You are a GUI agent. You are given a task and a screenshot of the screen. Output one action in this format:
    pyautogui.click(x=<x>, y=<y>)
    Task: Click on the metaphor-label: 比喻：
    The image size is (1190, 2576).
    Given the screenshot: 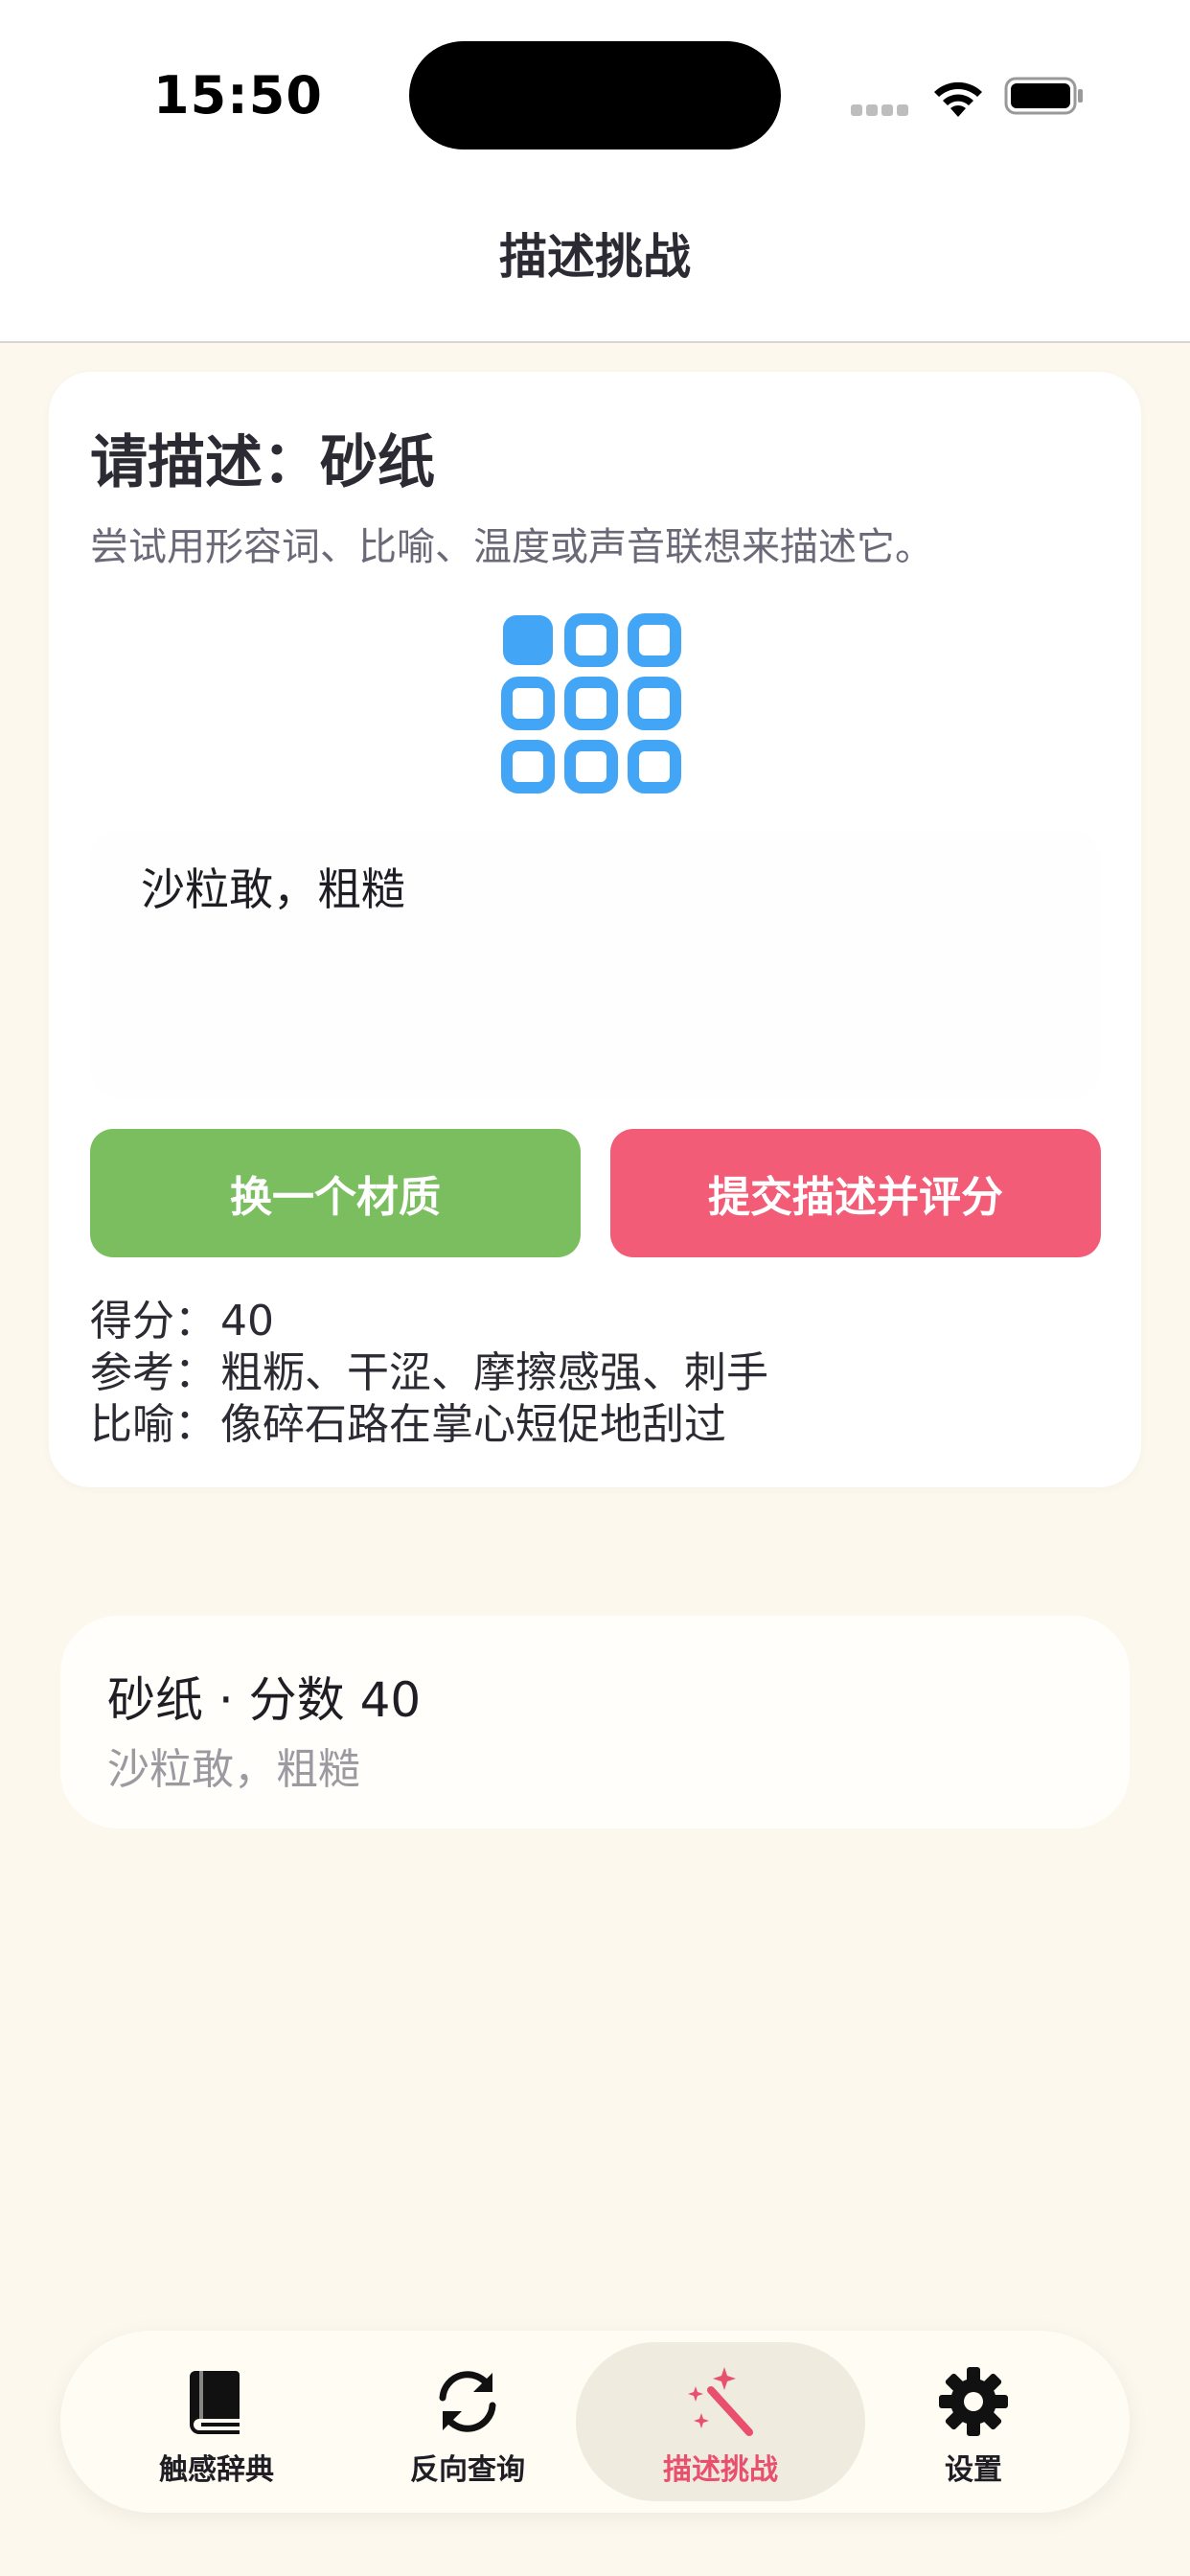 What is the action you would take?
    pyautogui.click(x=154, y=1424)
    